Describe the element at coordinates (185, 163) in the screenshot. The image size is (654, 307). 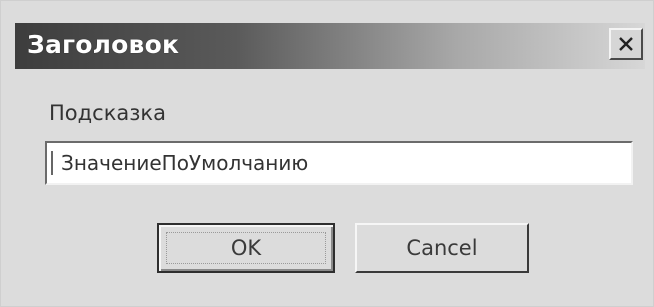
I see `input-value-text: ЗначениеПоУмолчанию` at that location.